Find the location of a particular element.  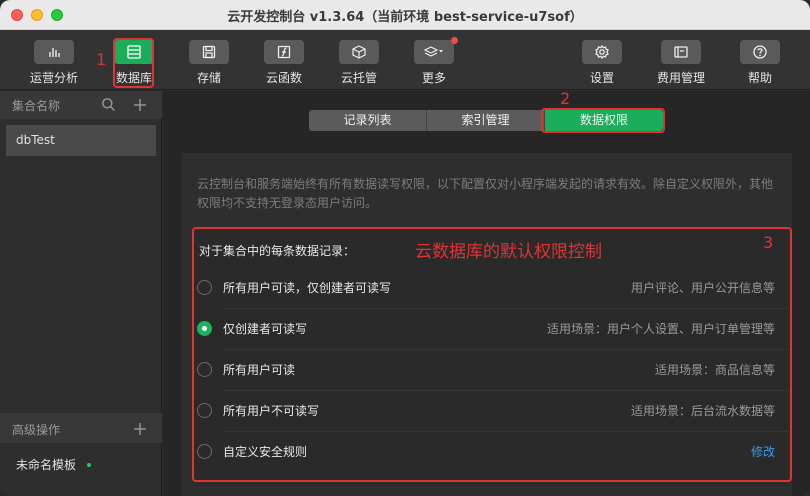

collection-item: dbTest is located at coordinates (81, 140).